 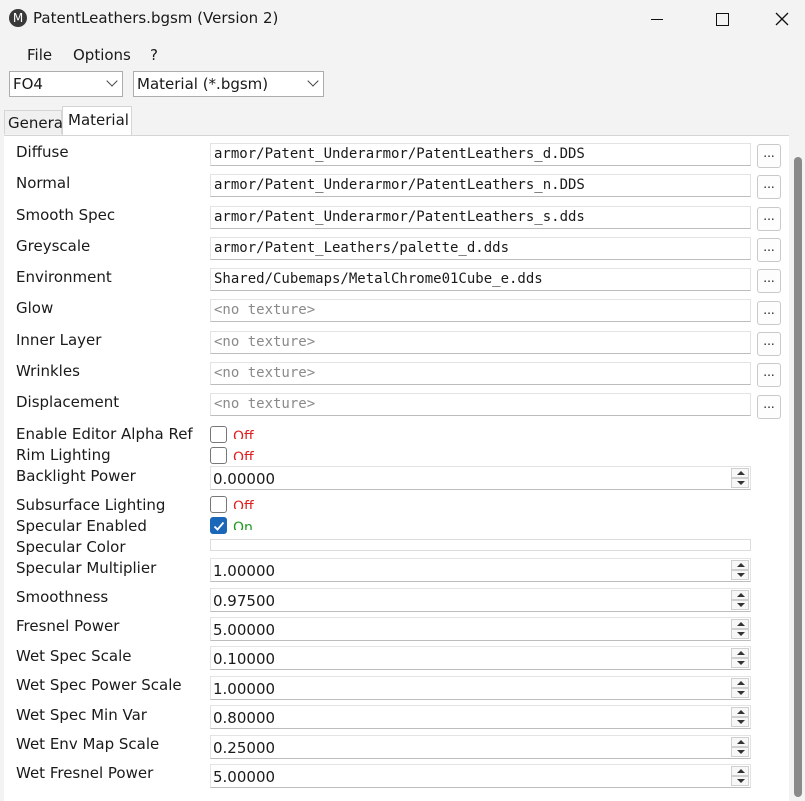 I want to click on label-inner-layer: Inner Layer, so click(x=59, y=340).